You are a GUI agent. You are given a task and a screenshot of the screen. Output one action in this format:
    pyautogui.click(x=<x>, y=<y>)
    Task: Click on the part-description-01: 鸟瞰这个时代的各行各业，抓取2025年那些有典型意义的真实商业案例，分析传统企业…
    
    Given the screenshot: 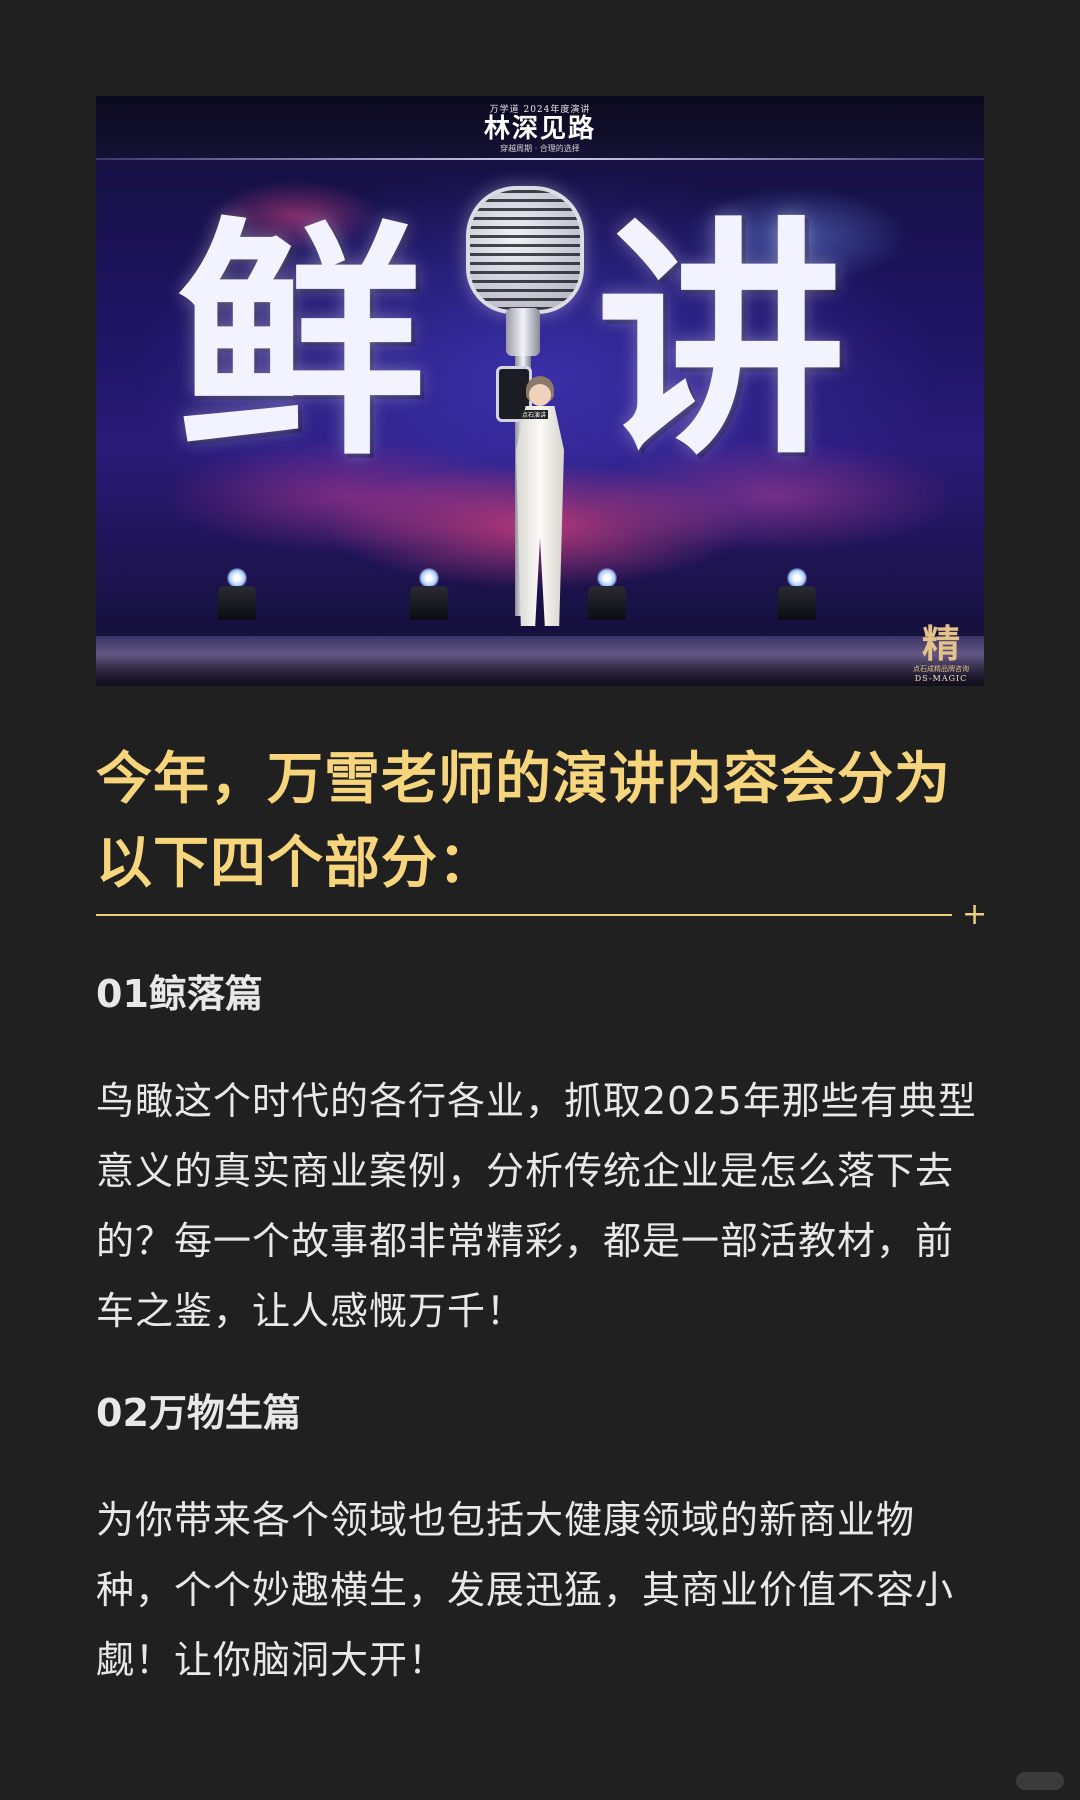 What is the action you would take?
    pyautogui.click(x=536, y=1206)
    